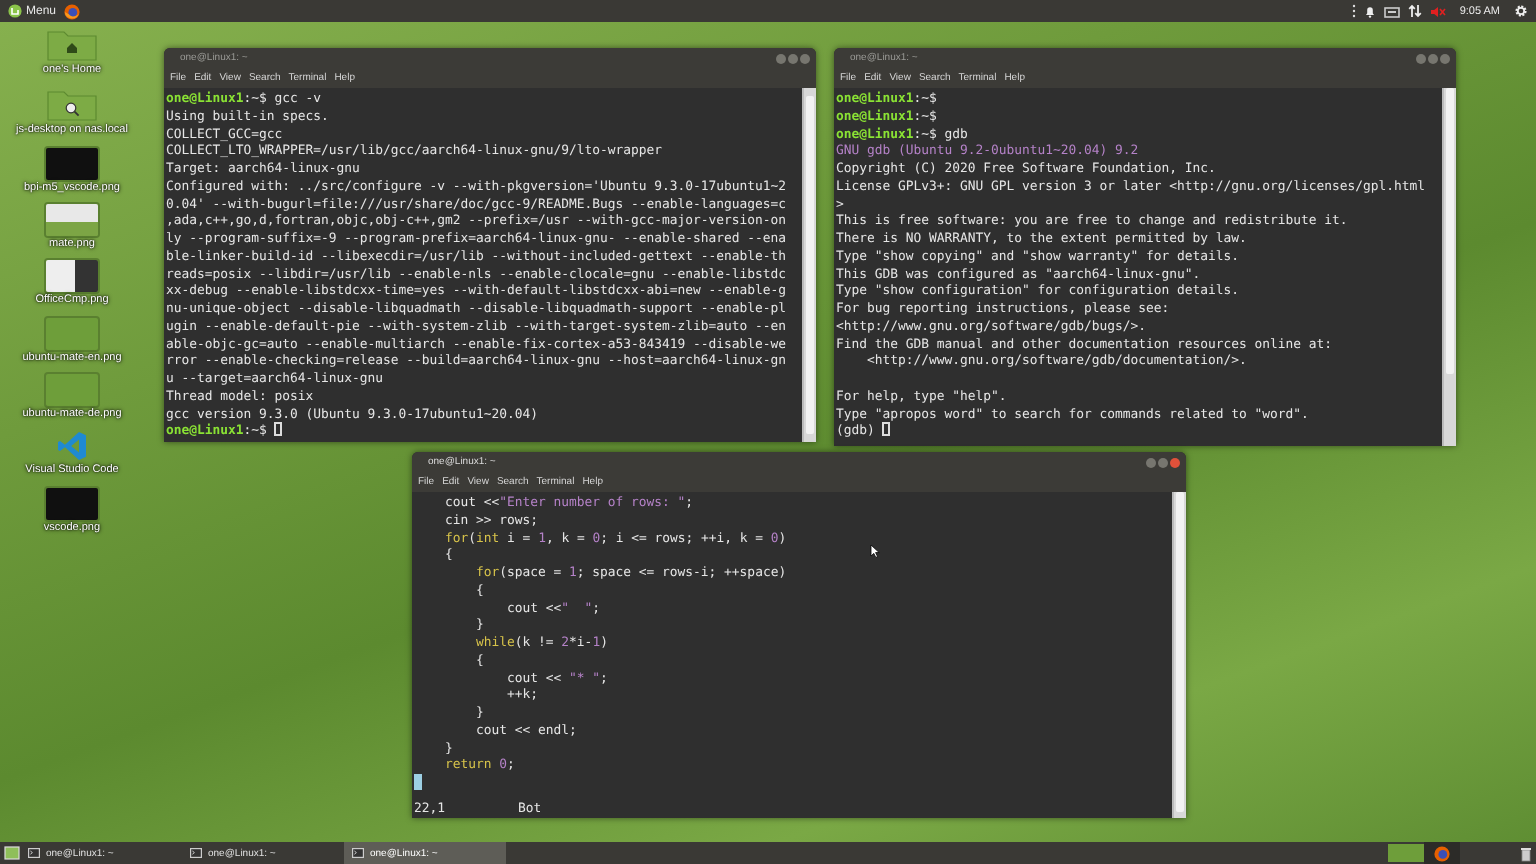 Image resolution: width=1536 pixels, height=864 pixels. What do you see at coordinates (1526, 853) in the screenshot?
I see `trash-icon` at bounding box center [1526, 853].